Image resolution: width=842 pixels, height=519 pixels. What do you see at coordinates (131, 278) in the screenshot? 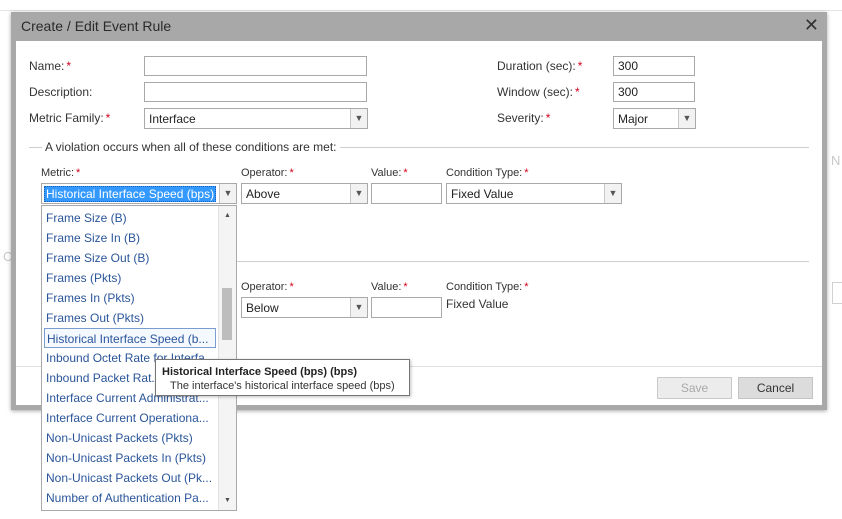
I see `dropdown-option: Frames (Pkts)` at bounding box center [131, 278].